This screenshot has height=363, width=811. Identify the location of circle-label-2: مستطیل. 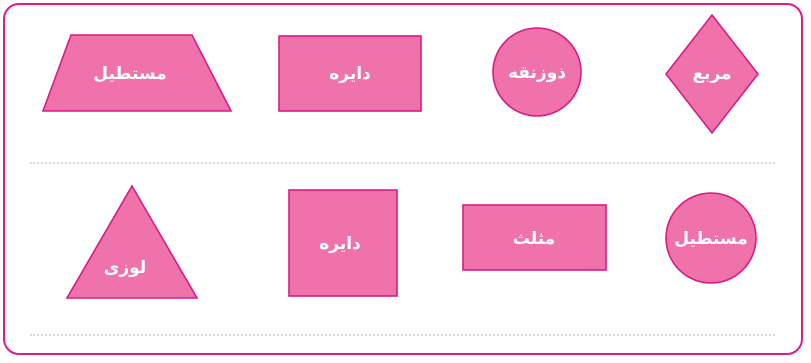
(710, 239).